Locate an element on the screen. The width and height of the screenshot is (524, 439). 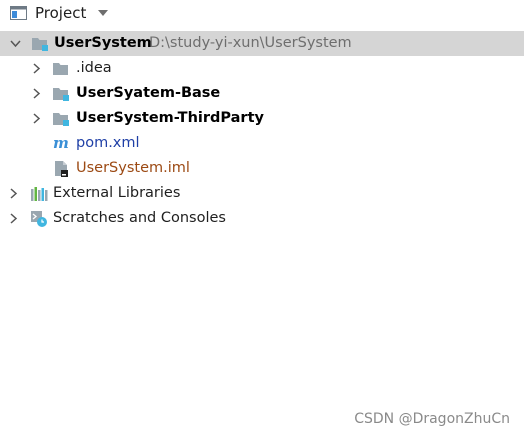
folder-icon is located at coordinates (60, 69).